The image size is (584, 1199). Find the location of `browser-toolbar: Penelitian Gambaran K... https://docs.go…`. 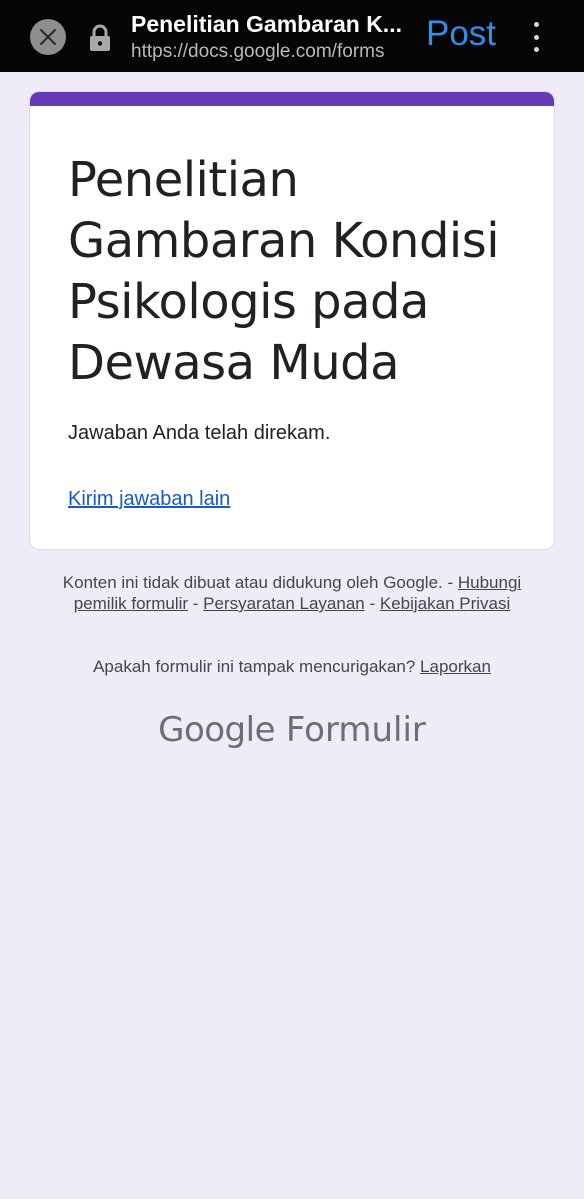

browser-toolbar: Penelitian Gambaran K... https://docs.go… is located at coordinates (292, 36).